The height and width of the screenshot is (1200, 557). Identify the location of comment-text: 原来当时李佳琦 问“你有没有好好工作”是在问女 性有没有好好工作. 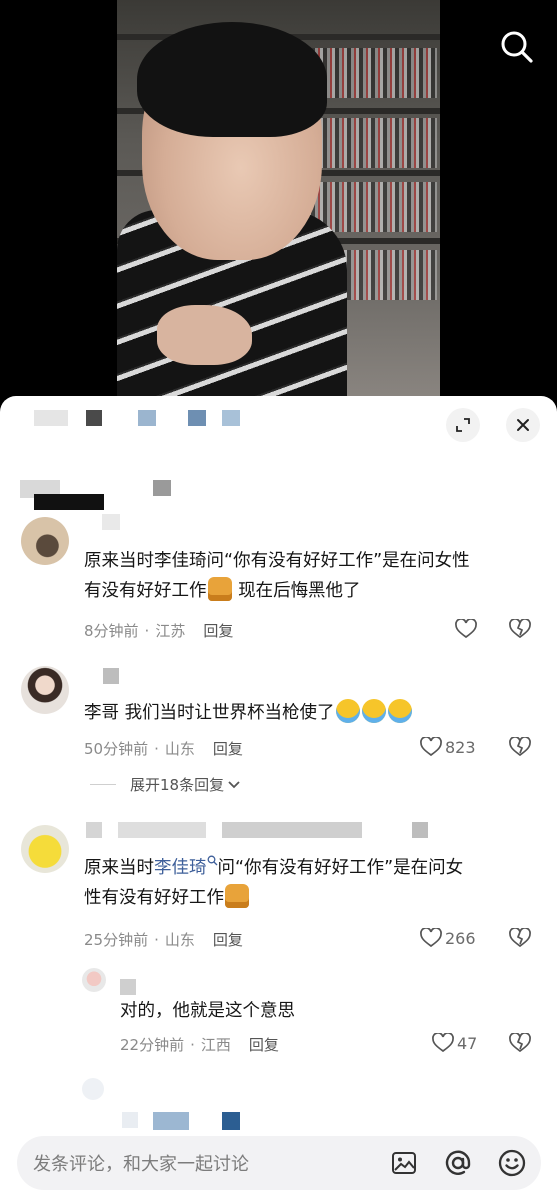
(314, 883).